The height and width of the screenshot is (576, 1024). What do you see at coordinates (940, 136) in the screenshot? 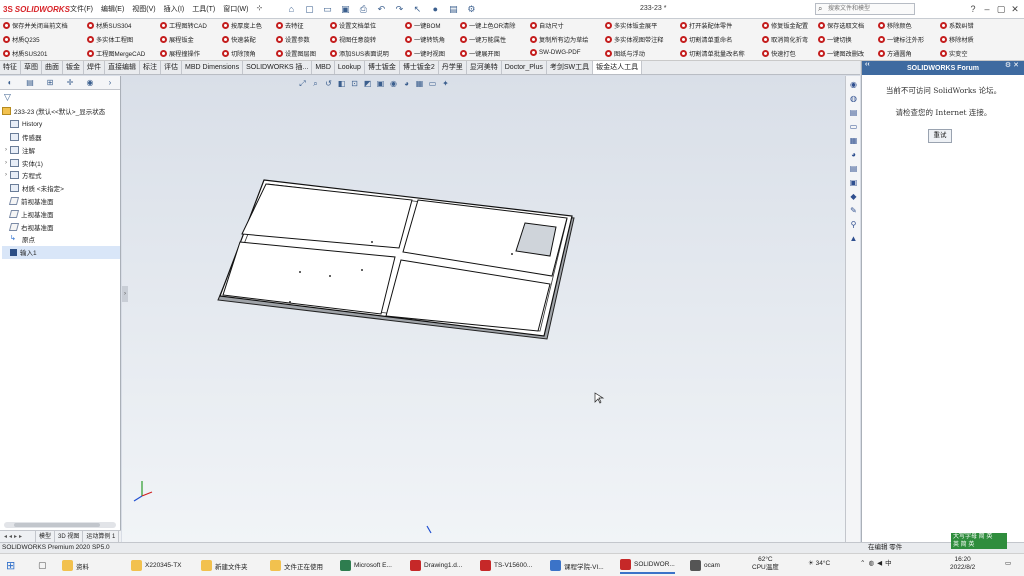
I see `retry-button: 重试` at bounding box center [940, 136].